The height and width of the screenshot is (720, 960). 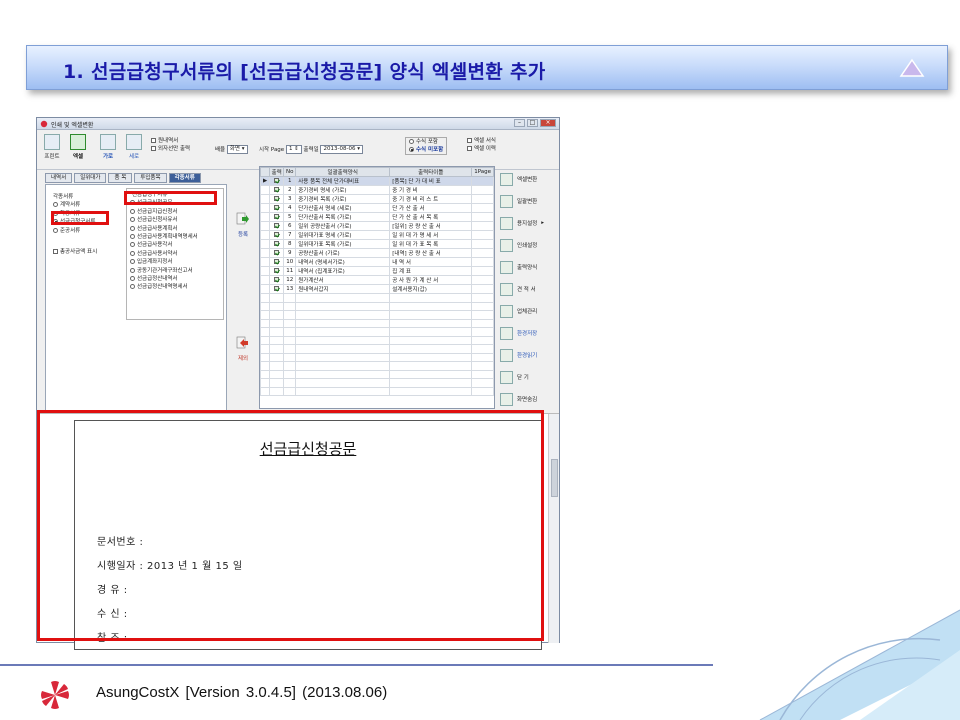 I want to click on tab-items: 품 목, so click(x=120, y=178).